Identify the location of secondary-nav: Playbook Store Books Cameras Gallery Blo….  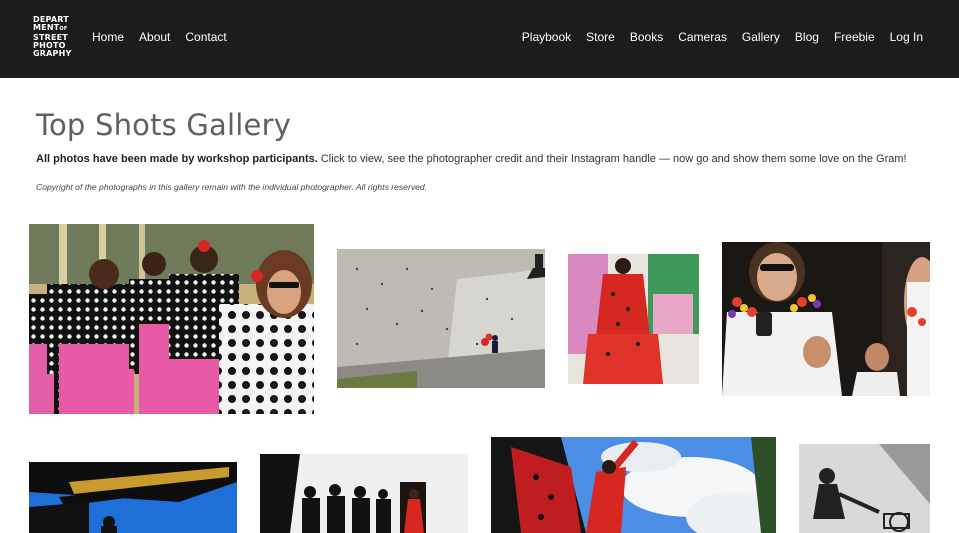
(722, 37).